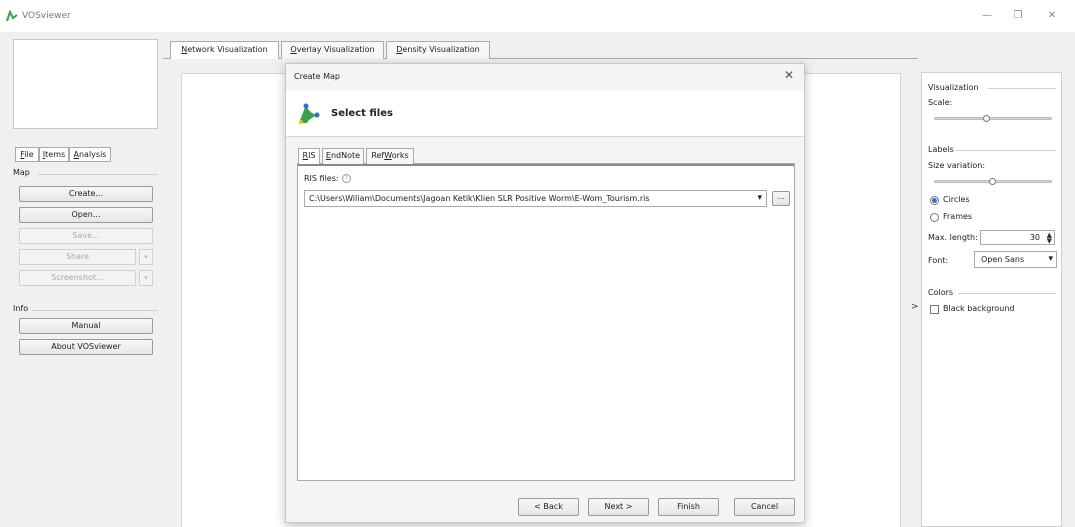 This screenshot has height=527, width=1075. What do you see at coordinates (941, 149) in the screenshot?
I see `labels-group-label: Labels` at bounding box center [941, 149].